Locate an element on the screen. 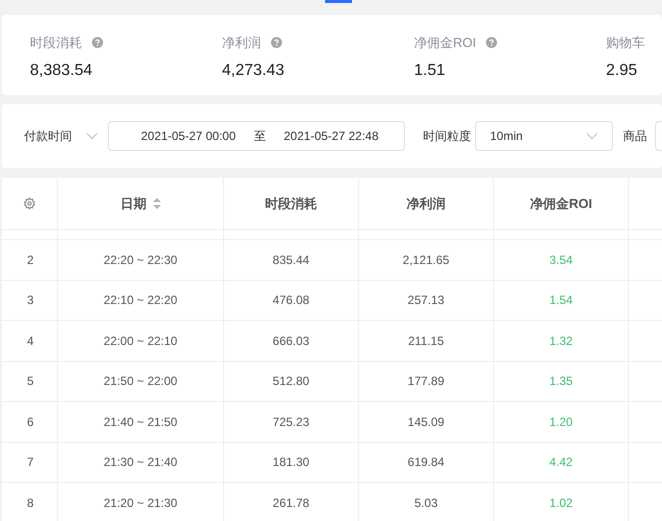  period-cell-text: 21:40 ~ 21:50 is located at coordinates (141, 422).